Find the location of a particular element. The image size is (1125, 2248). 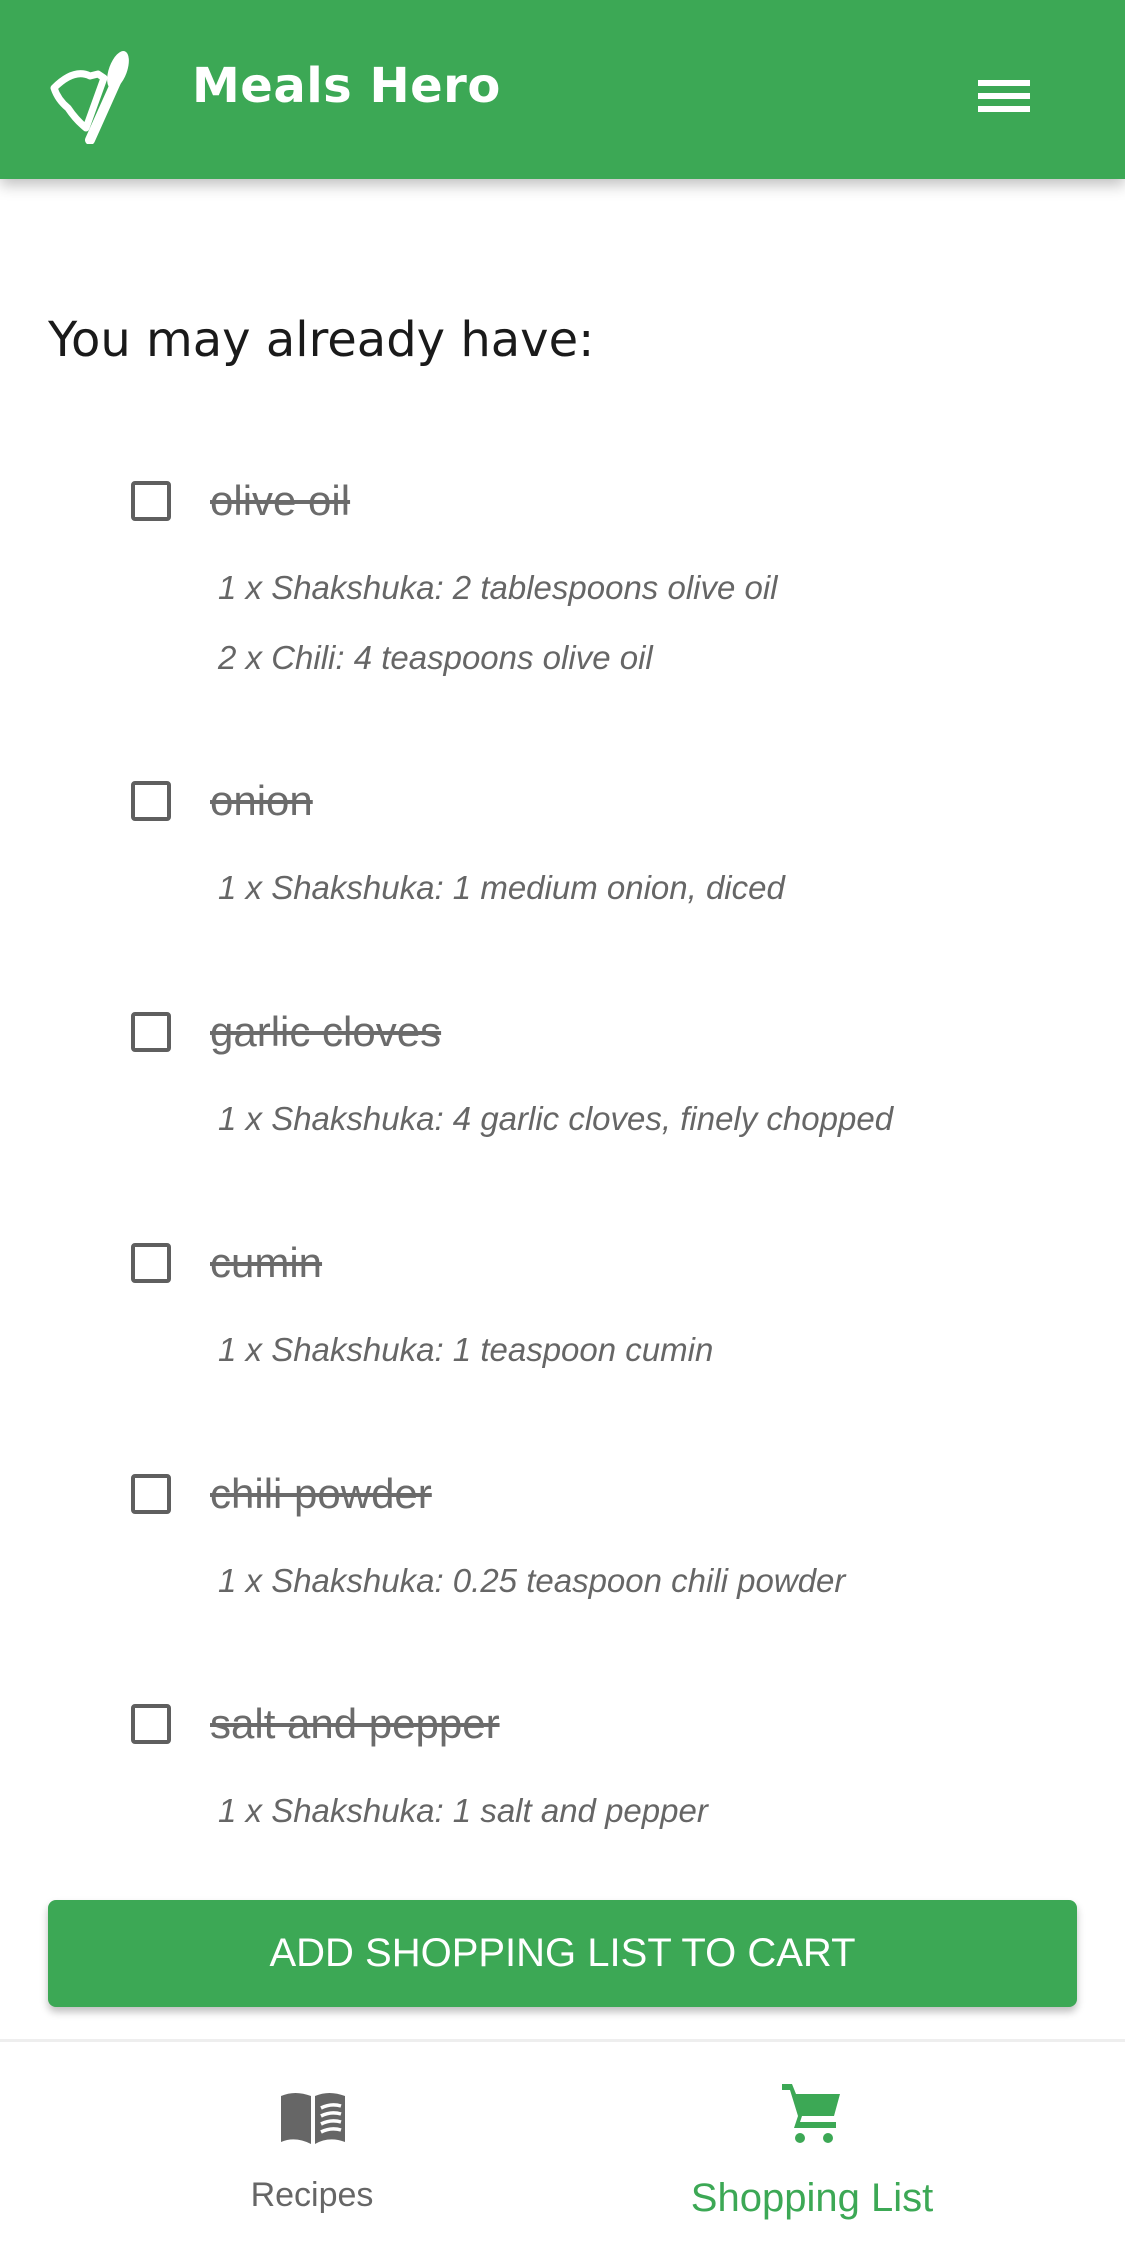

ingredient-label: chili powder is located at coordinates (321, 1494).